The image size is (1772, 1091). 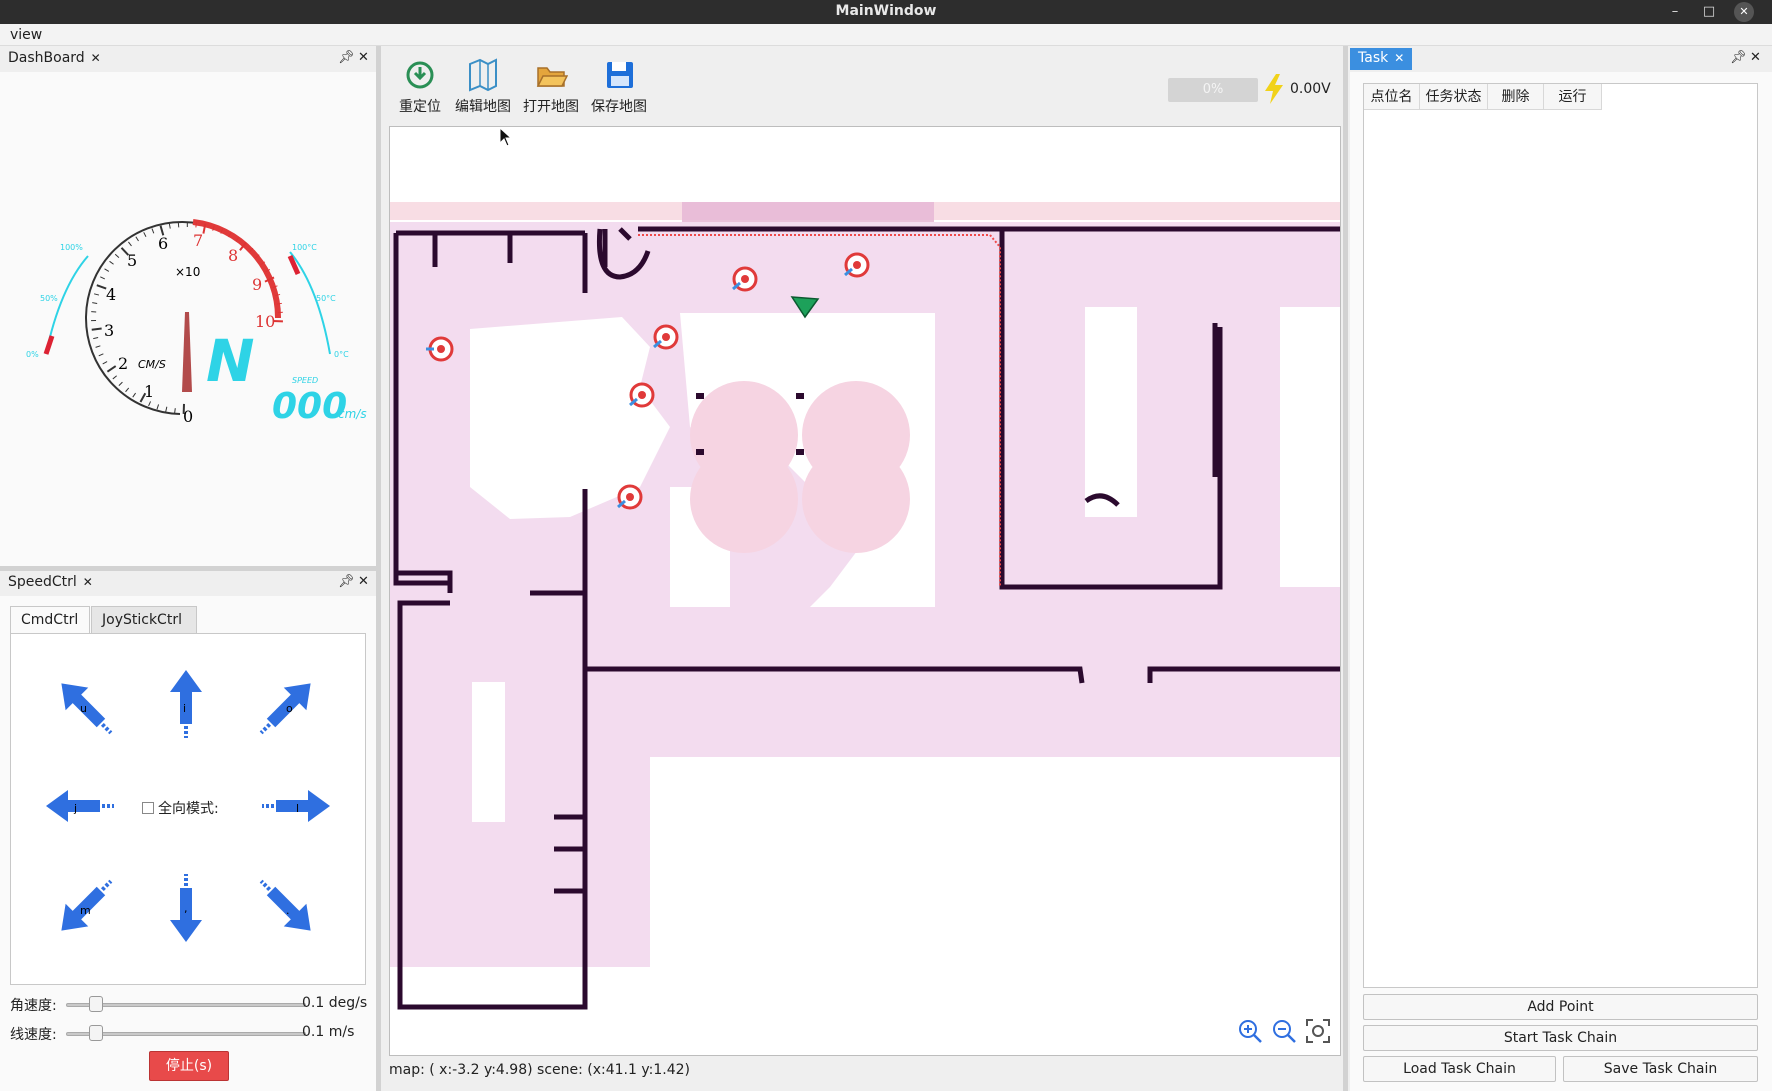 What do you see at coordinates (88, 582) in the screenshot?
I see `speedctrl-tab-close-icon: ✕` at bounding box center [88, 582].